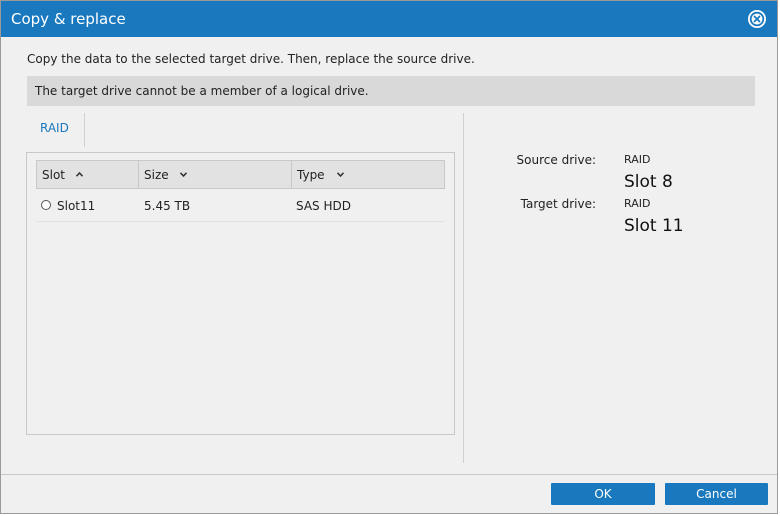 Image resolution: width=780 pixels, height=516 pixels. Describe the element at coordinates (167, 206) in the screenshot. I see `row-size: 5.45 TB` at that location.